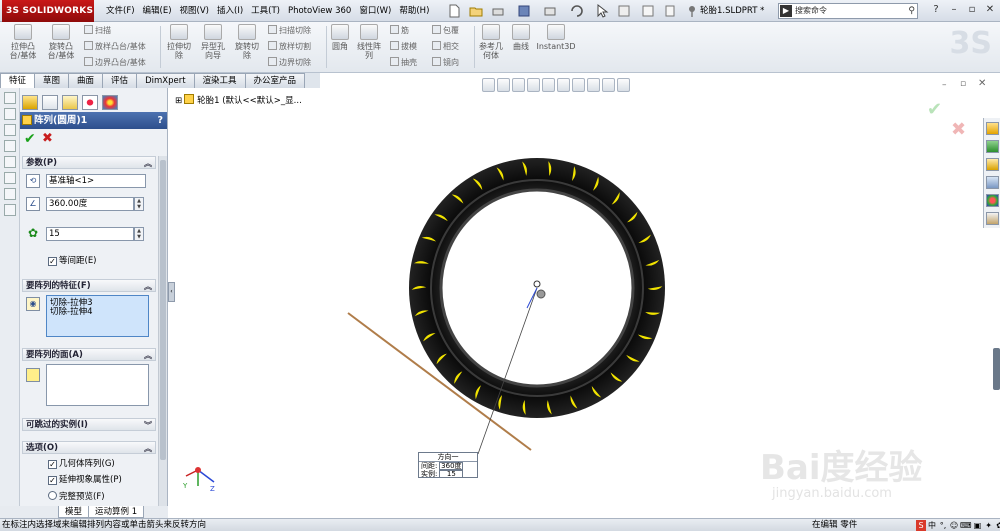  Describe the element at coordinates (375, 11) in the screenshot. I see `menu-window: 窗口(W)` at that location.